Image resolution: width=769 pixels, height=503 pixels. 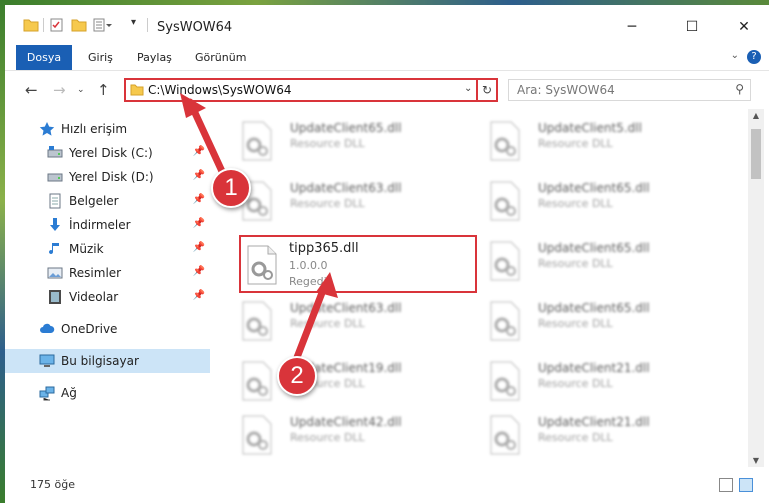 I want to click on address-path: C:\Windows\SysWOW64, so click(x=220, y=90).